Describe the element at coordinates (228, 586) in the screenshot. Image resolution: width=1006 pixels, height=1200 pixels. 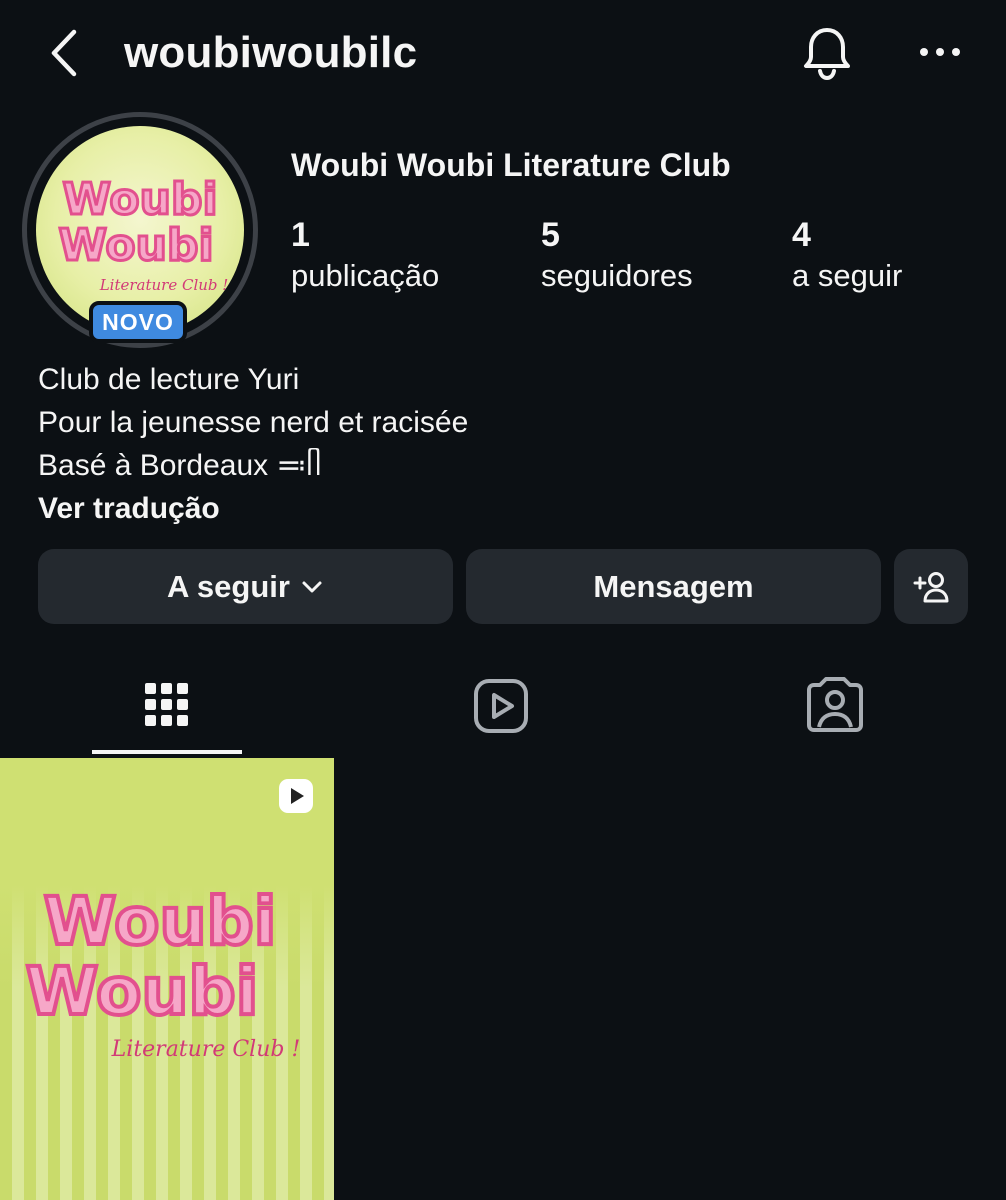
I see `following-button-label: A seguir` at that location.